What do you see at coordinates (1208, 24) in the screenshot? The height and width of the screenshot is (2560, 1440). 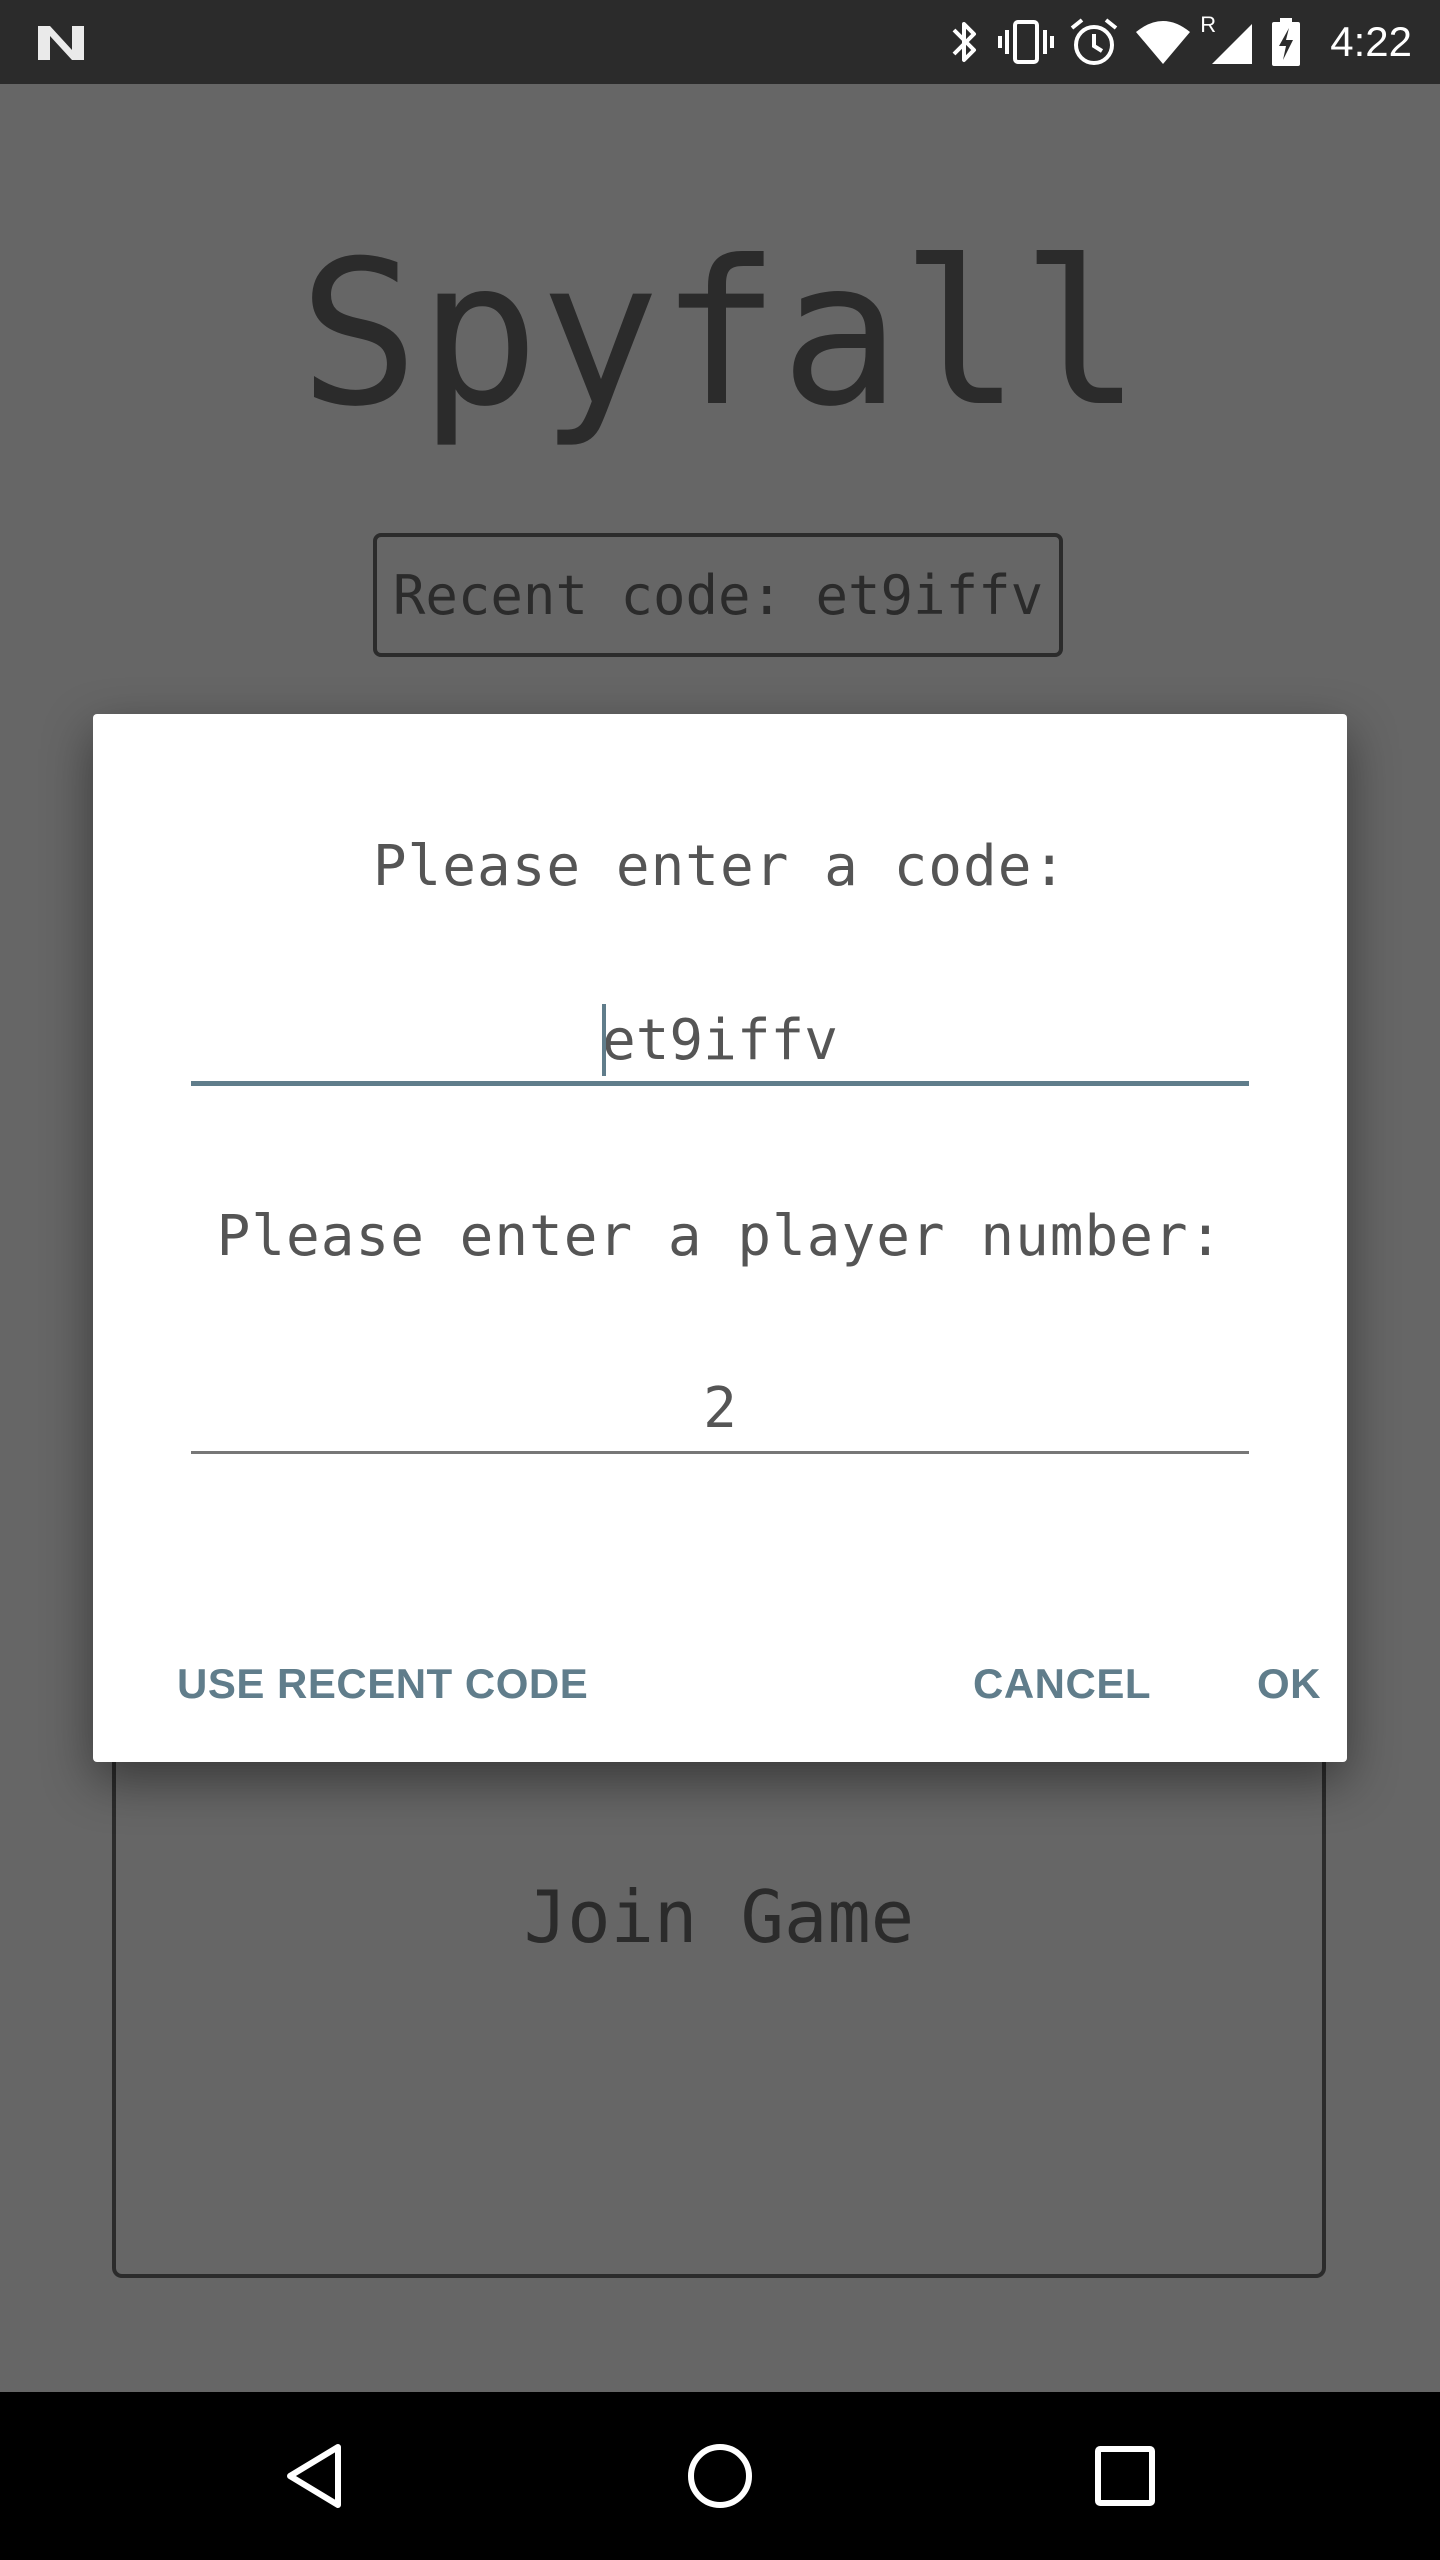 I see `roaming-indicator: R` at bounding box center [1208, 24].